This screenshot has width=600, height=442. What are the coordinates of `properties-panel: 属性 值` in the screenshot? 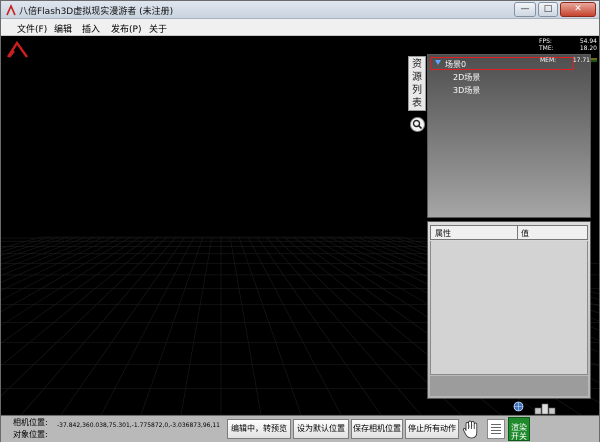 It's located at (509, 310).